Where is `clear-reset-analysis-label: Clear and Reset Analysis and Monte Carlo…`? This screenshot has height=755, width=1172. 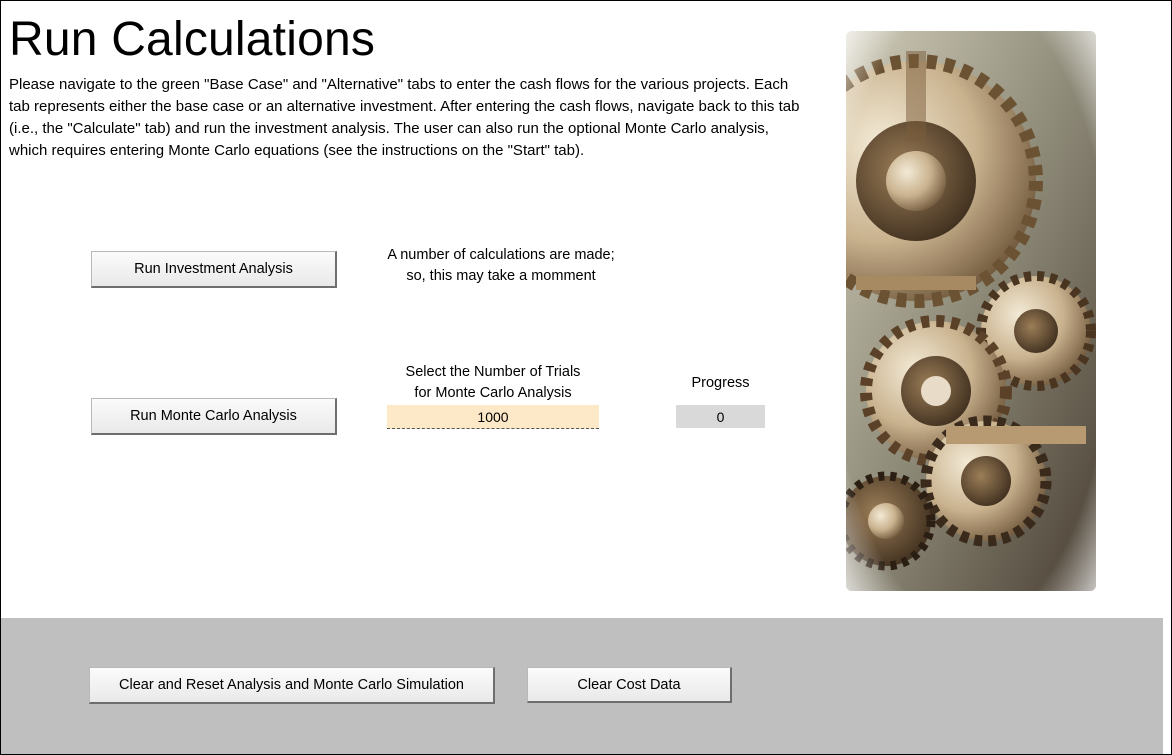
clear-reset-analysis-label: Clear and Reset Analysis and Monte Carlo… is located at coordinates (291, 685).